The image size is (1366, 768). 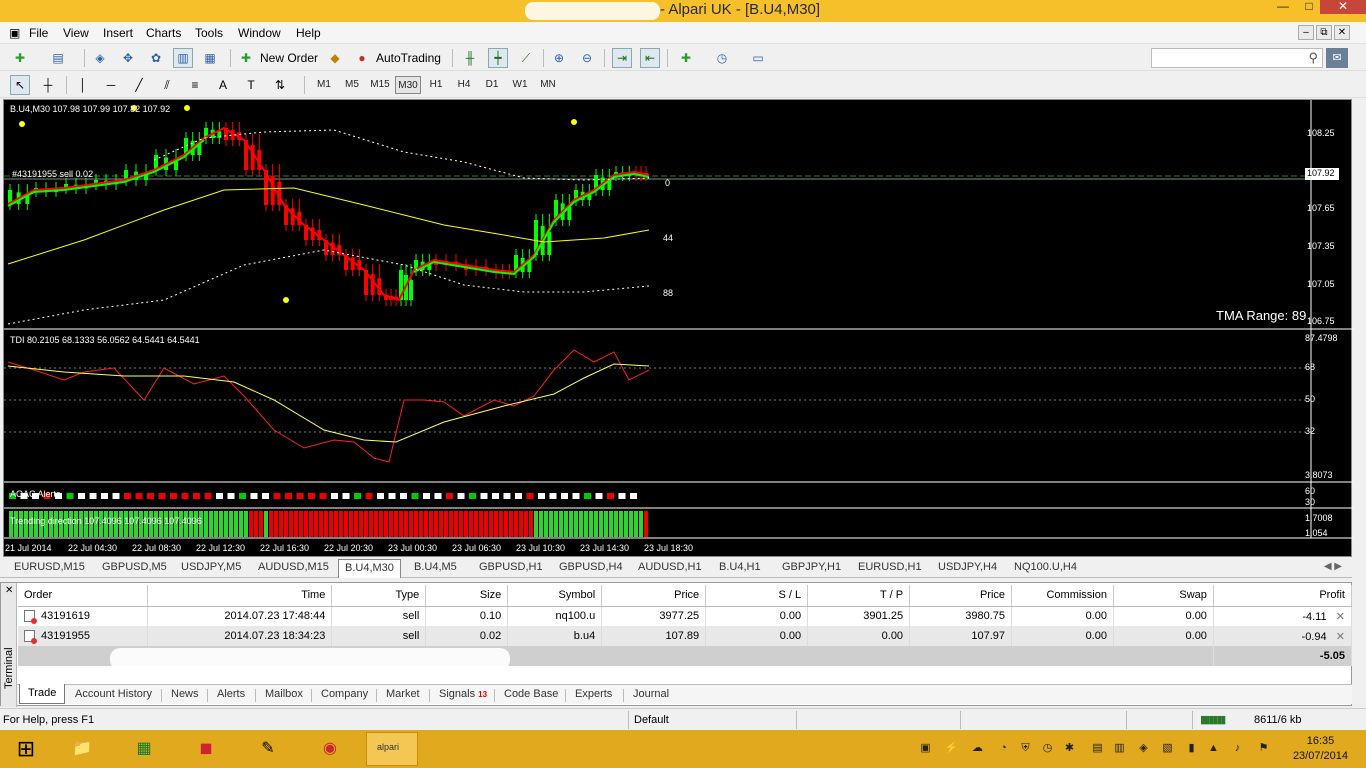 I want to click on navigator-icon: ✿, so click(x=156, y=58).